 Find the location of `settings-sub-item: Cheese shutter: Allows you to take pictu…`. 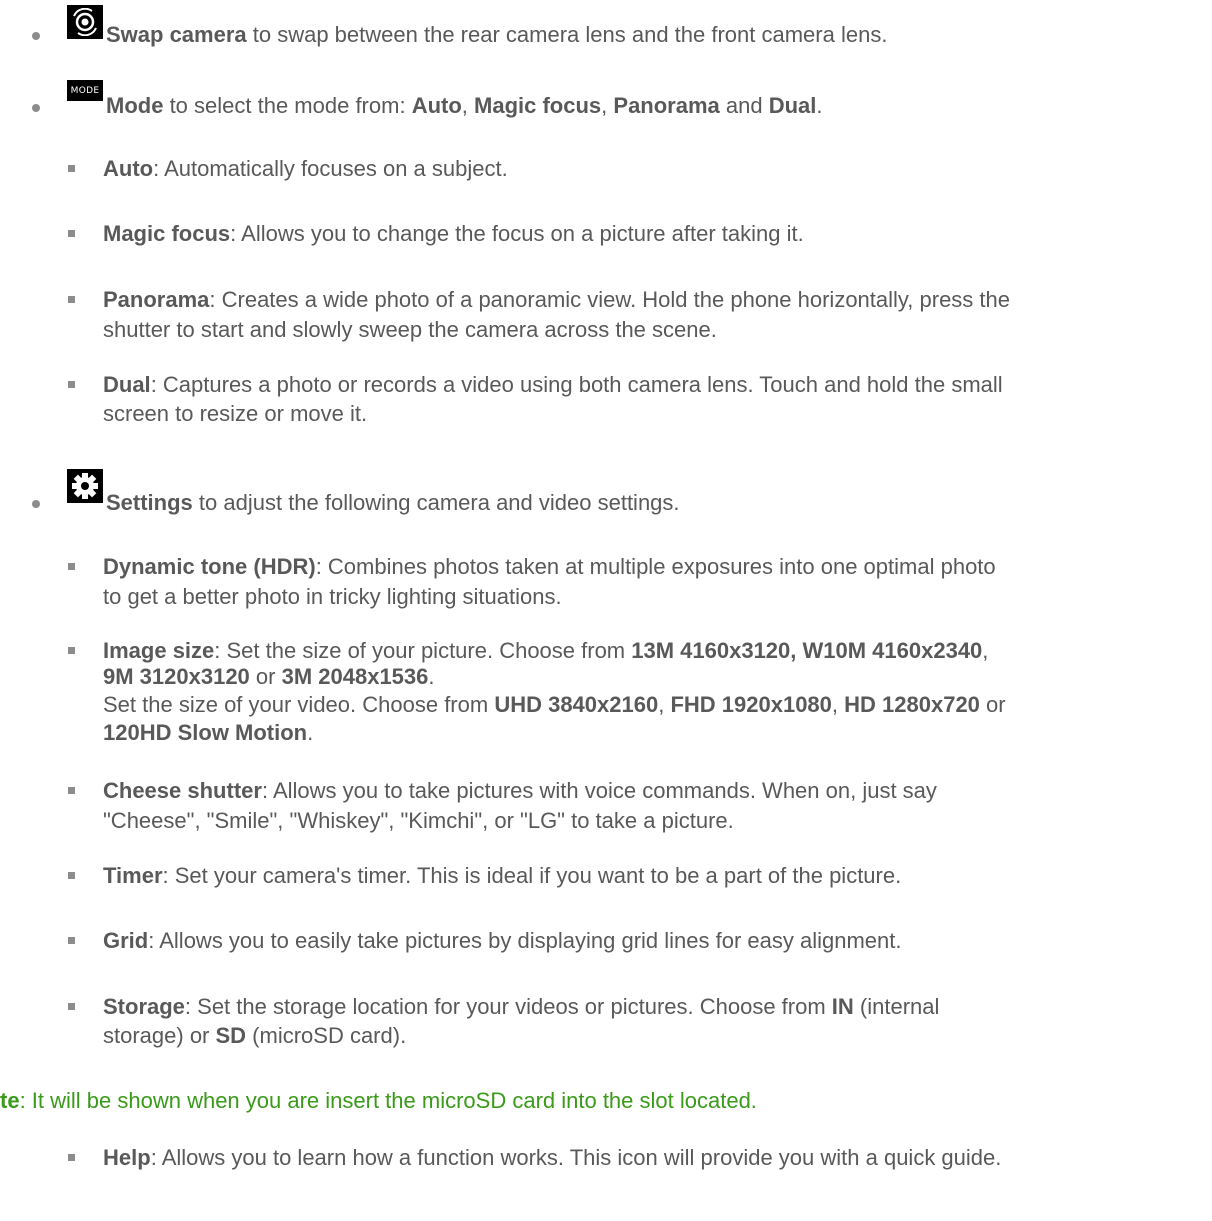

settings-sub-item: Cheese shutter: Allows you to take pictu… is located at coordinates (520, 790).